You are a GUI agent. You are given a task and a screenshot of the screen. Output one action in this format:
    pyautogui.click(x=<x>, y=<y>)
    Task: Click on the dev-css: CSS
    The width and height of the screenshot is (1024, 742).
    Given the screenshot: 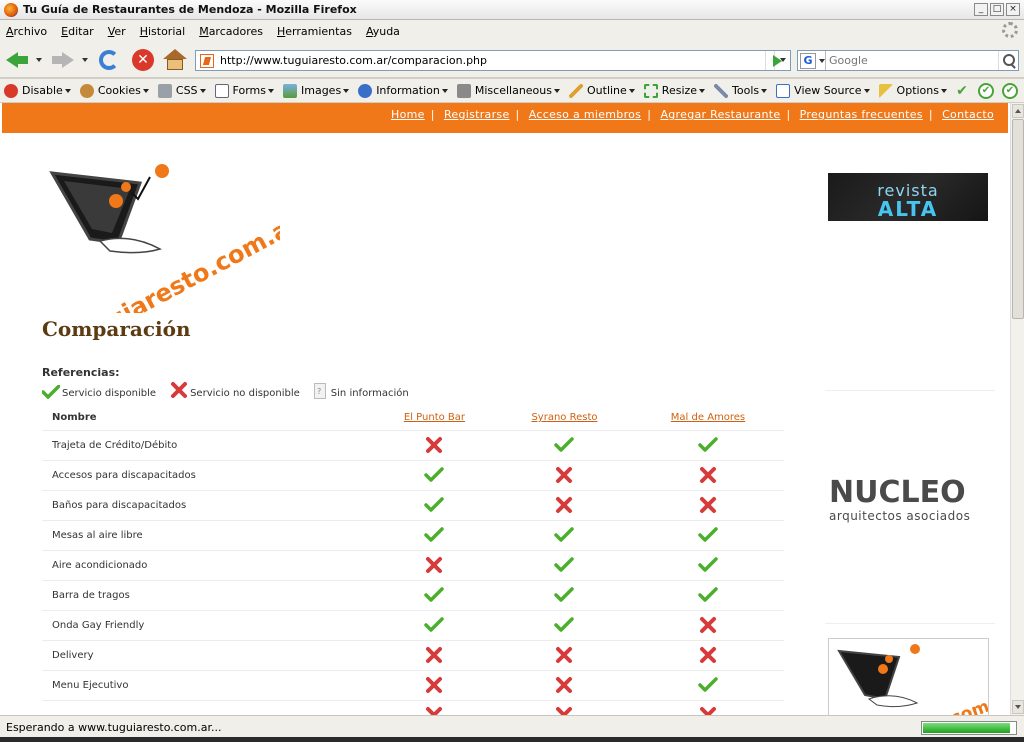 What is the action you would take?
    pyautogui.click(x=181, y=90)
    